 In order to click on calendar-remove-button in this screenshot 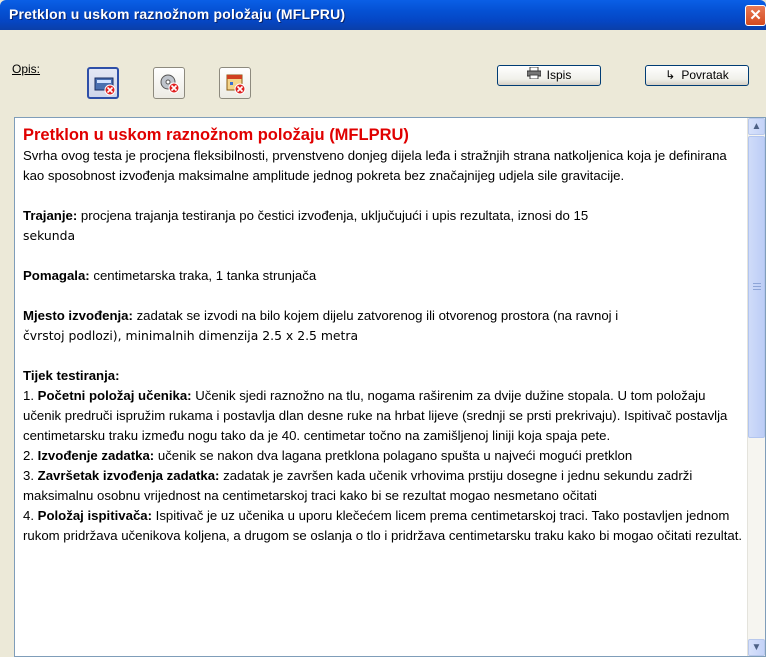, I will do `click(235, 83)`.